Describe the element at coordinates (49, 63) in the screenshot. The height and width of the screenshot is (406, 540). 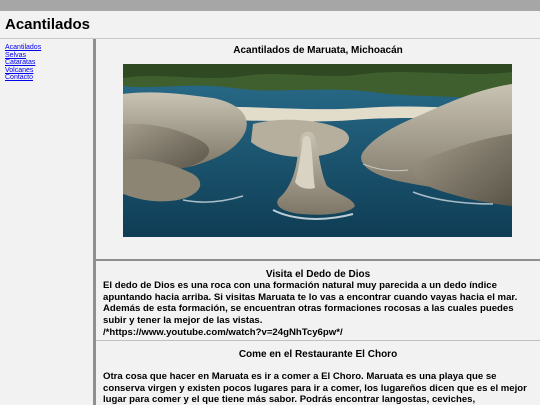
I see `sidebar-item-cataratas: Cataratas` at that location.